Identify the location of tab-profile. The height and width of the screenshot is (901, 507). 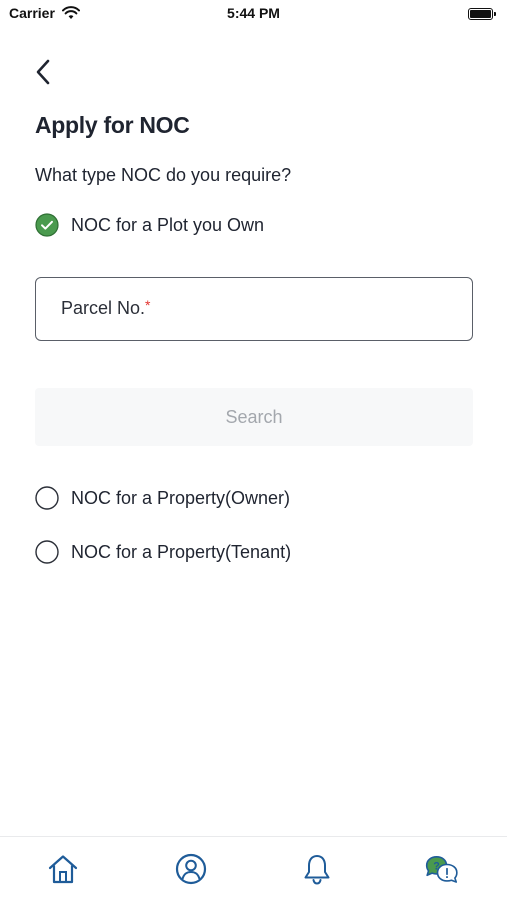
(191, 869).